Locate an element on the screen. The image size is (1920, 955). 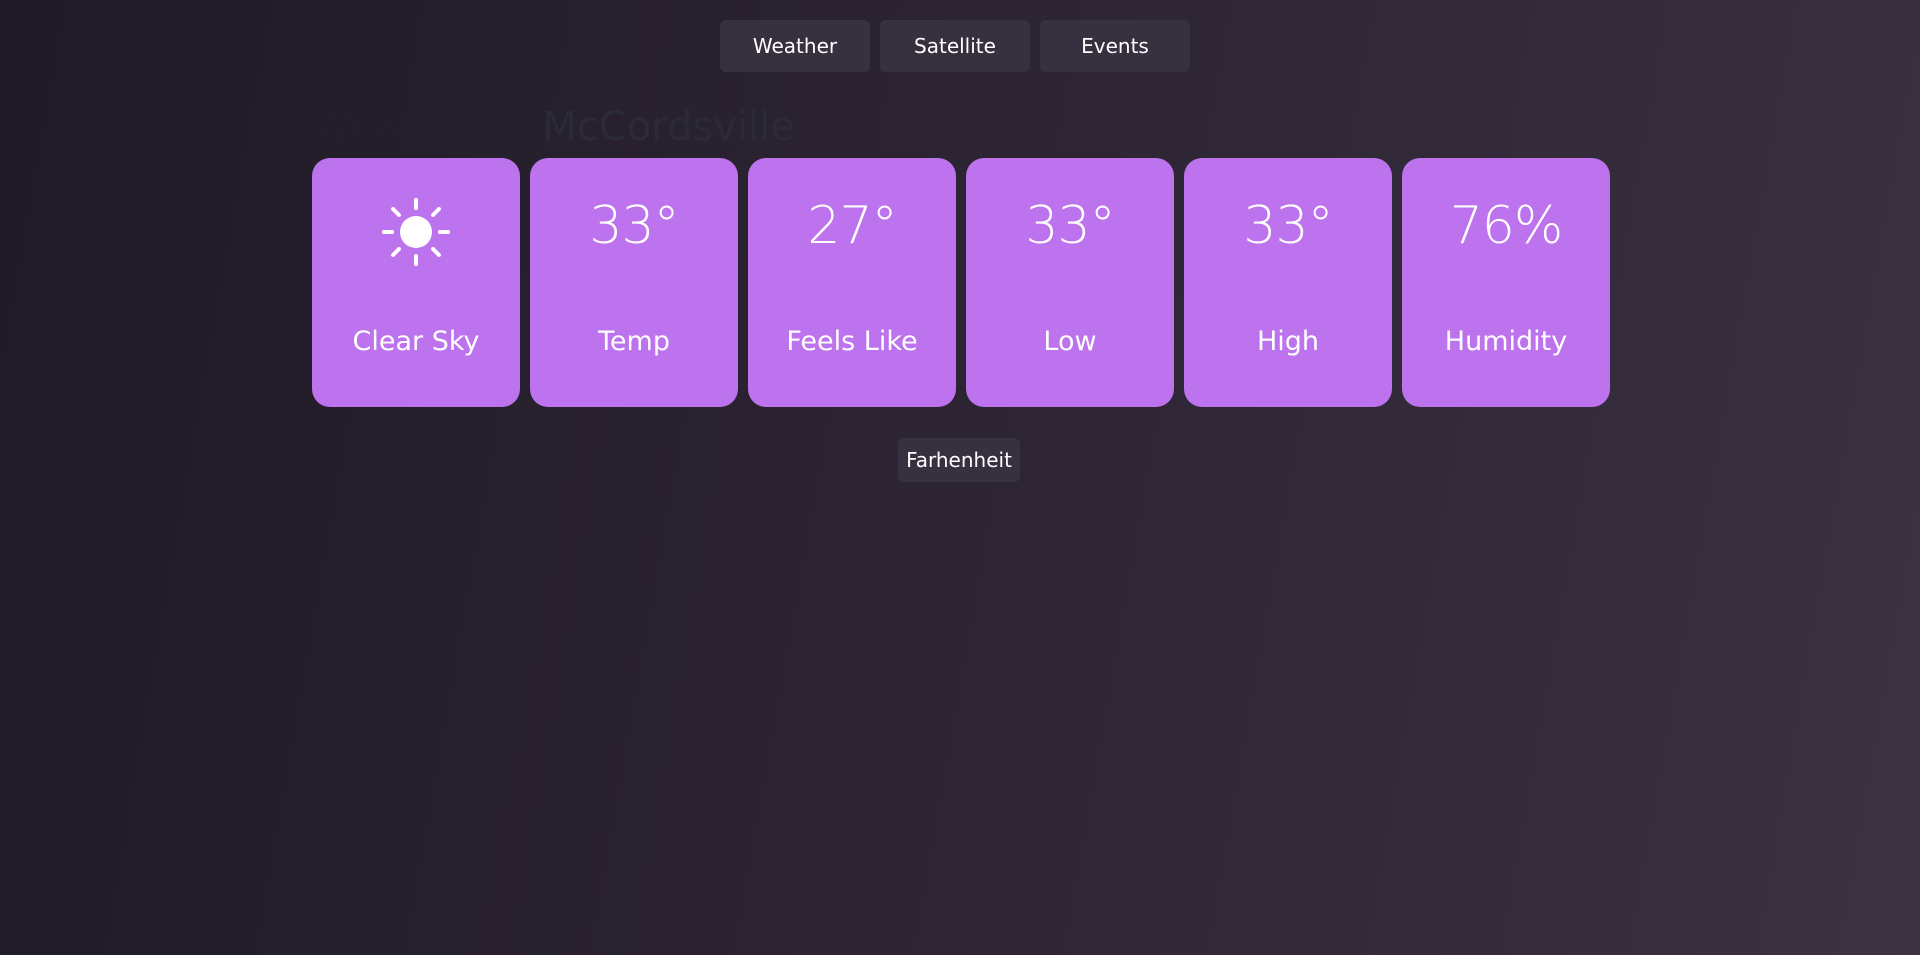
feels-like-value: 27° is located at coordinates (852, 226).